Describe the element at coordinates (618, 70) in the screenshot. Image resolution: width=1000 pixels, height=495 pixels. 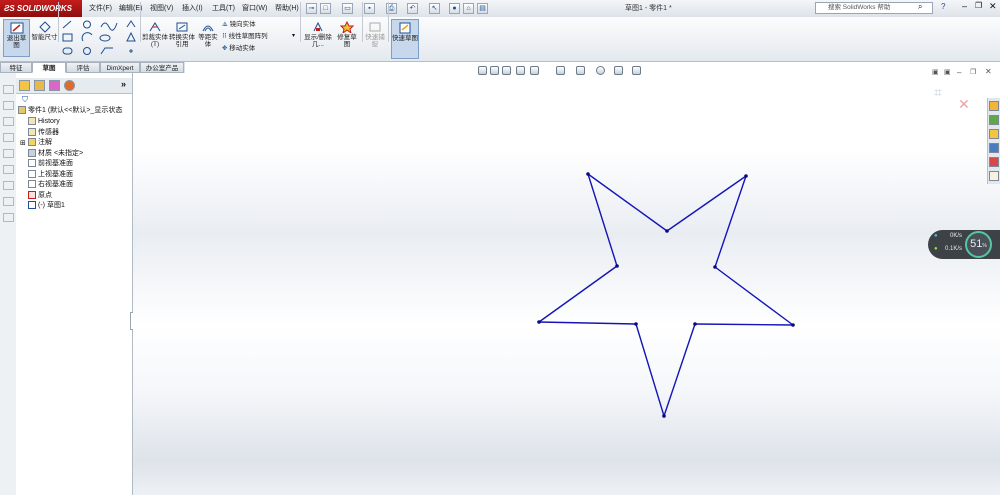
I see `apply-scene-icon` at that location.